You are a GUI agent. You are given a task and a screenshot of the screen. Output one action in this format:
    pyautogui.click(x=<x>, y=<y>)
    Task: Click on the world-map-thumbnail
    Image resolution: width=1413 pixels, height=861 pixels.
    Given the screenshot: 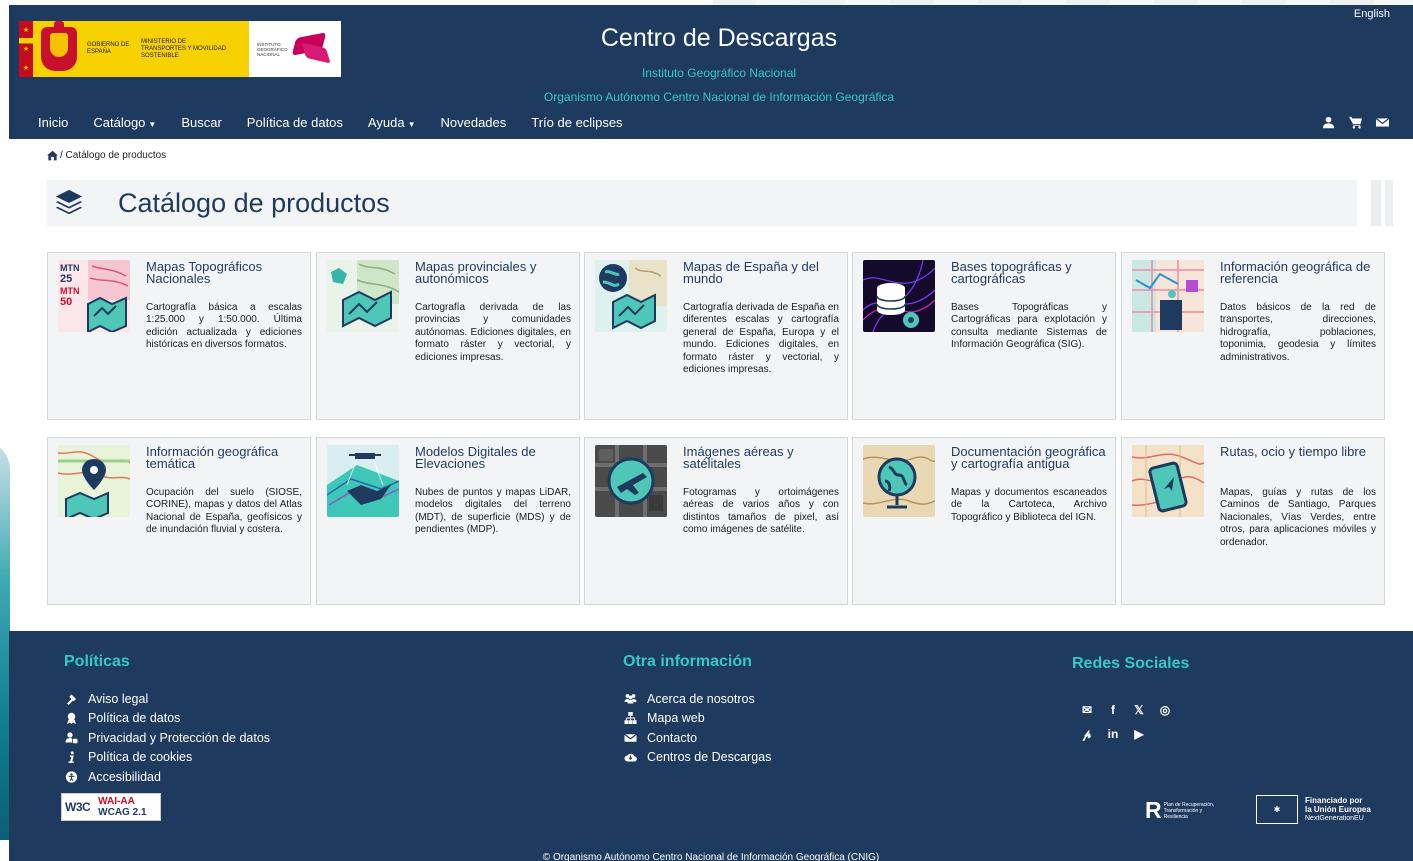 What is the action you would take?
    pyautogui.click(x=631, y=296)
    